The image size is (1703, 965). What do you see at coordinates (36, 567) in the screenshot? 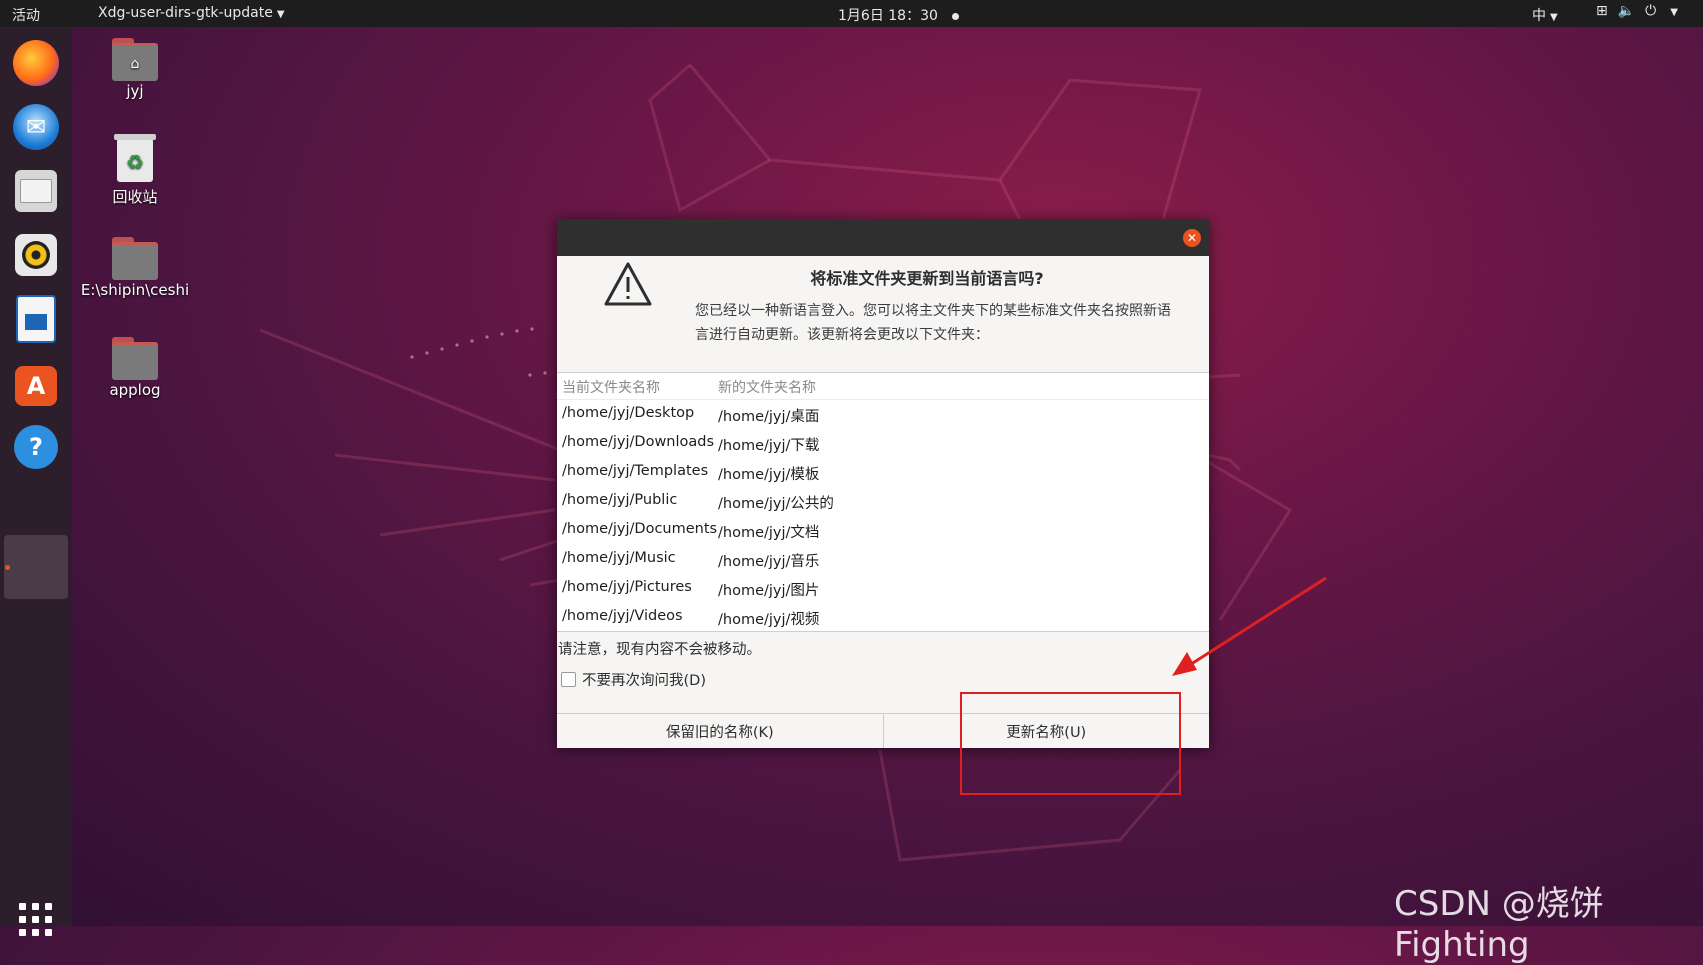
I see `dock-active-item` at bounding box center [36, 567].